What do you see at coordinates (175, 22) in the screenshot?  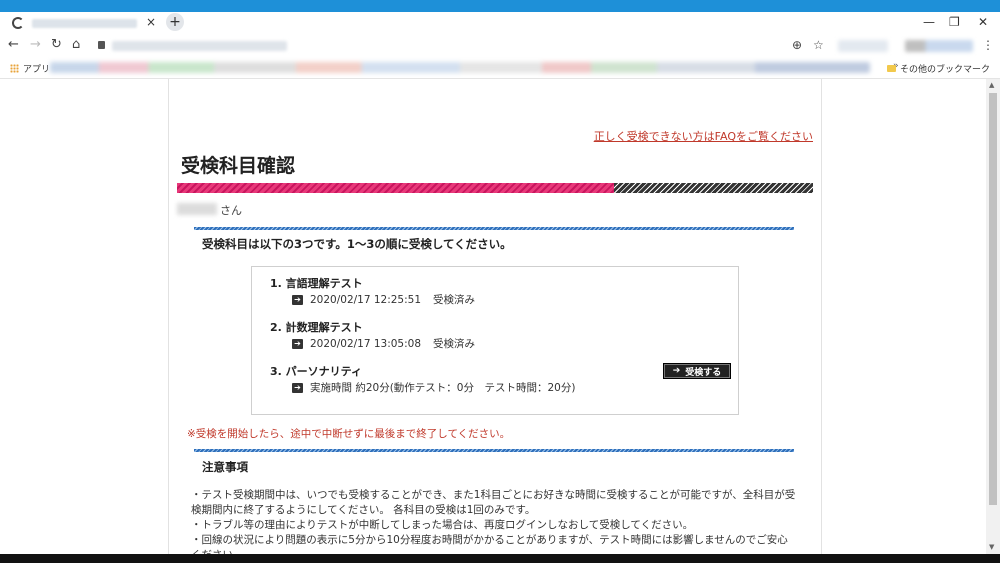 I see `new-tab-button: +` at bounding box center [175, 22].